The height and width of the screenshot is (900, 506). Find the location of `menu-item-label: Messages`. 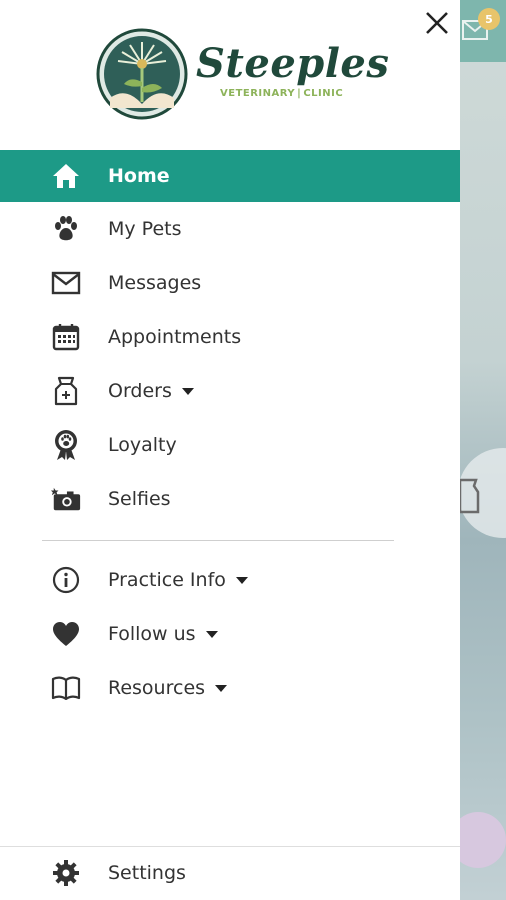

menu-item-label: Messages is located at coordinates (155, 283).